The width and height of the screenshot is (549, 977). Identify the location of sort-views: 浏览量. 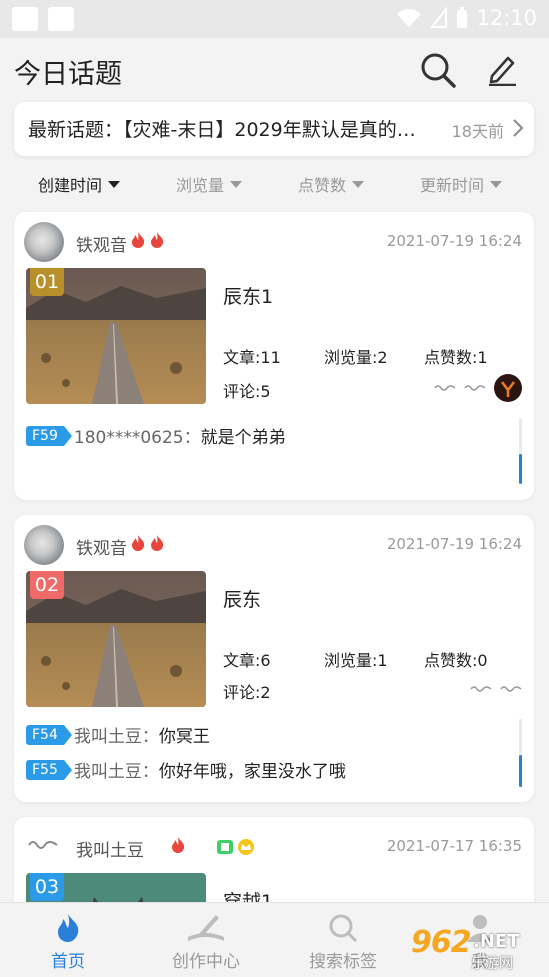
(209, 184).